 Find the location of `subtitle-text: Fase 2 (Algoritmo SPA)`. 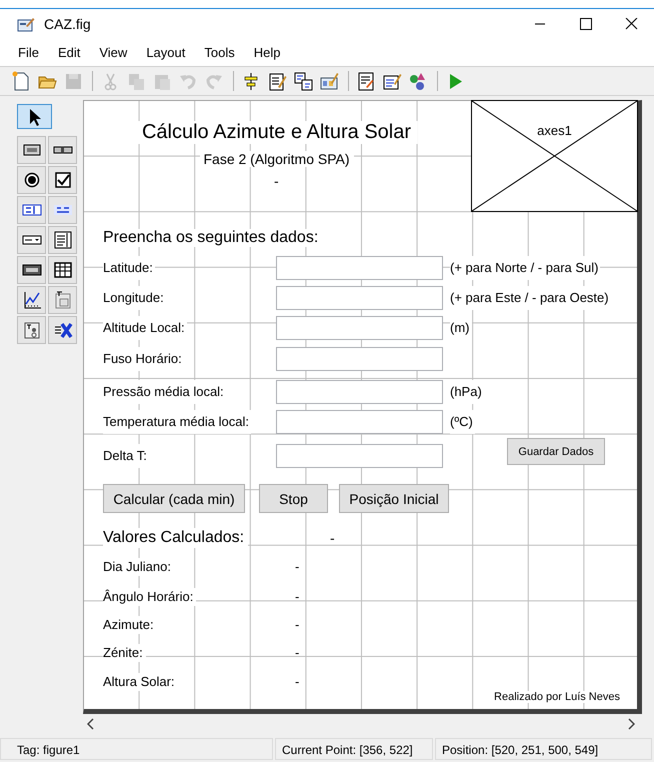

subtitle-text: Fase 2 (Algoritmo SPA) is located at coordinates (277, 159).